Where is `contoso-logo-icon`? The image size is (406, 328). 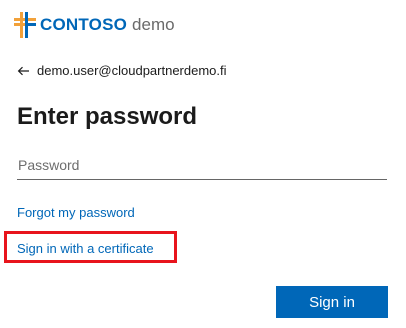
contoso-logo-icon is located at coordinates (25, 25).